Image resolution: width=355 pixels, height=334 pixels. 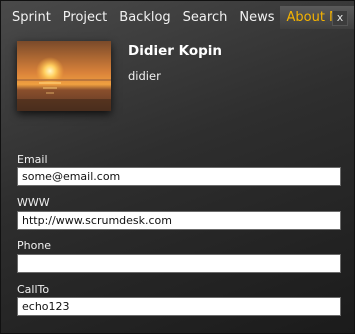 What do you see at coordinates (33, 289) in the screenshot?
I see `callto-label: CallTo` at bounding box center [33, 289].